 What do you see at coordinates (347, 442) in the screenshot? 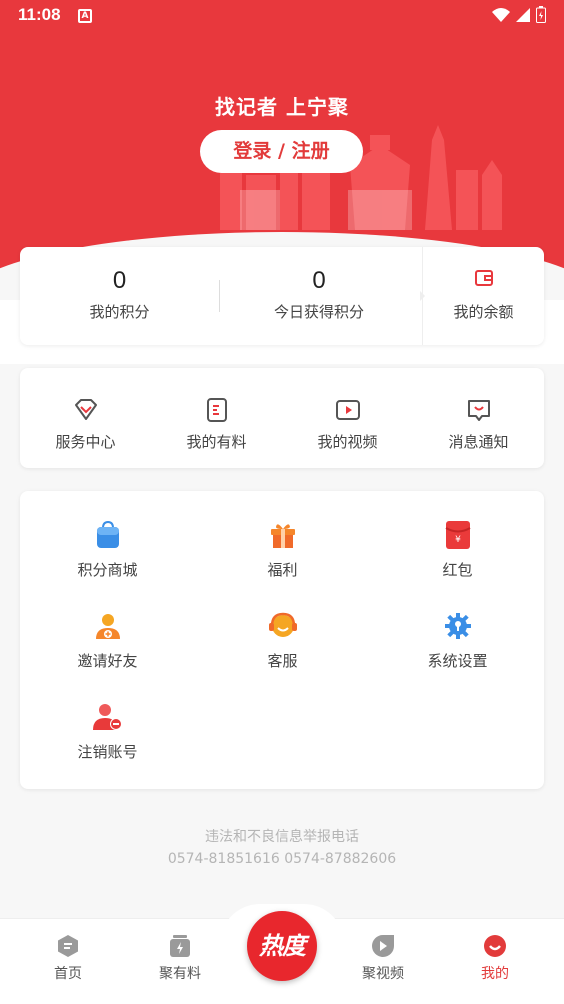
I see `my-videos-label: 我的视频` at bounding box center [347, 442].